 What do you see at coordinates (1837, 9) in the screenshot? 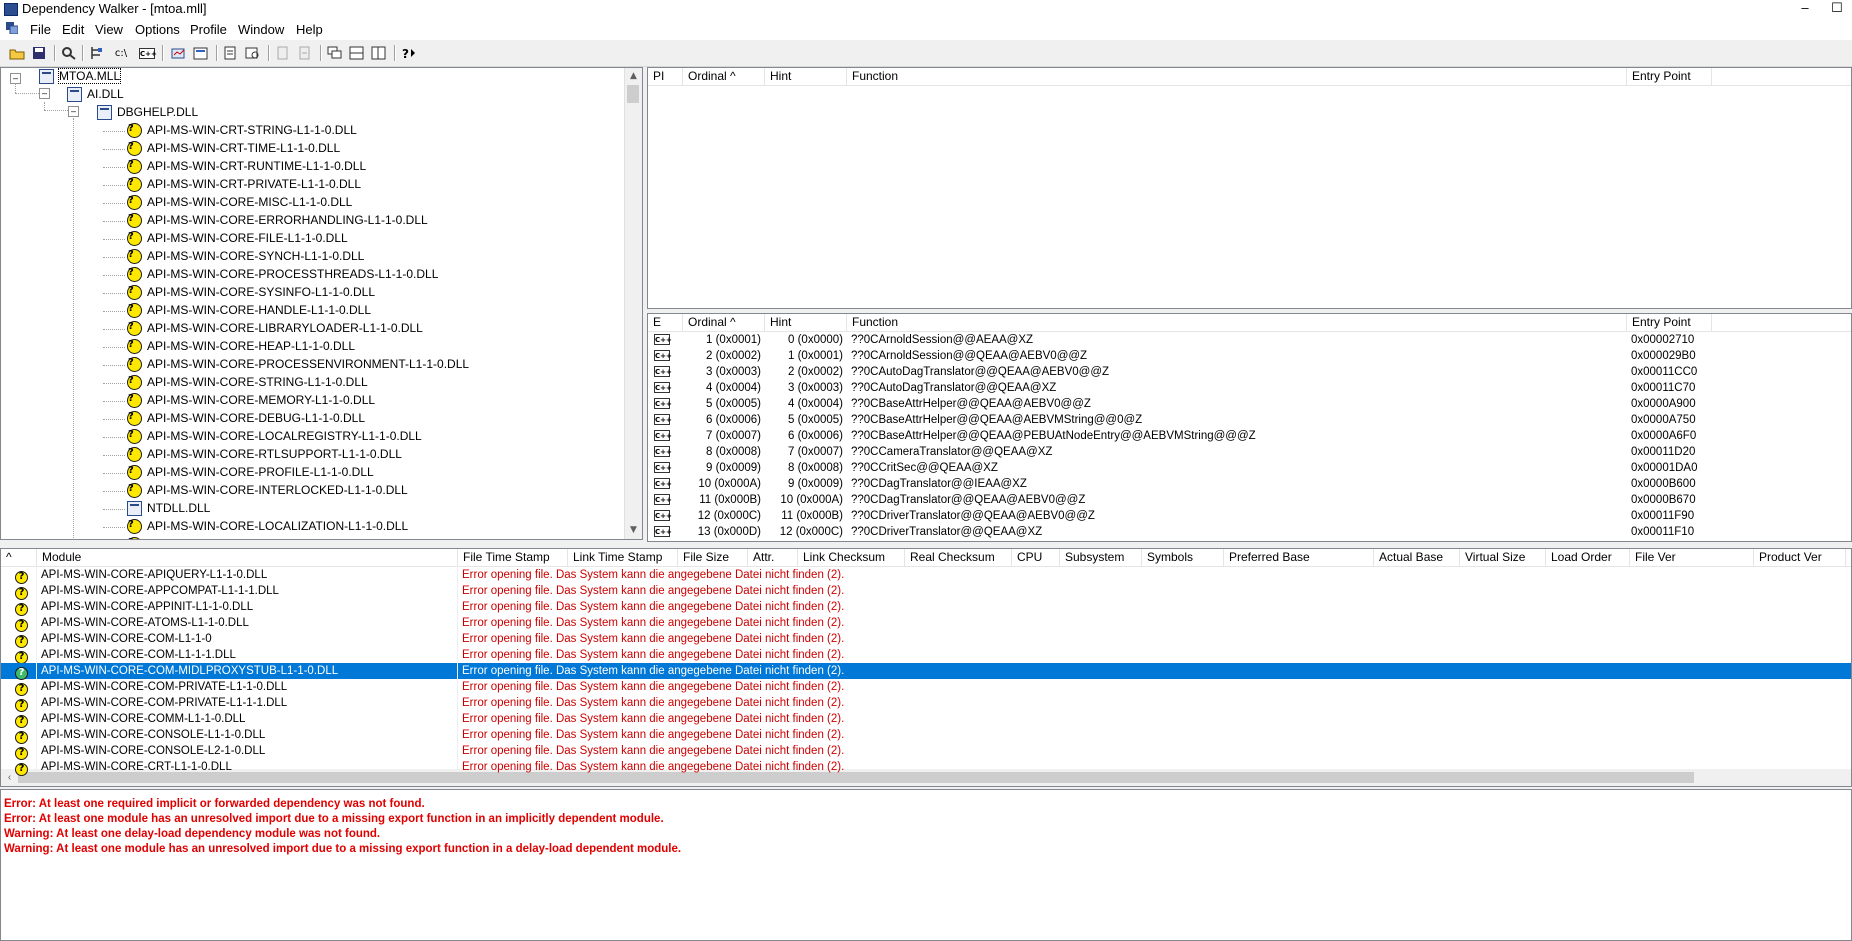
I see `maximize-button: ☐` at bounding box center [1837, 9].